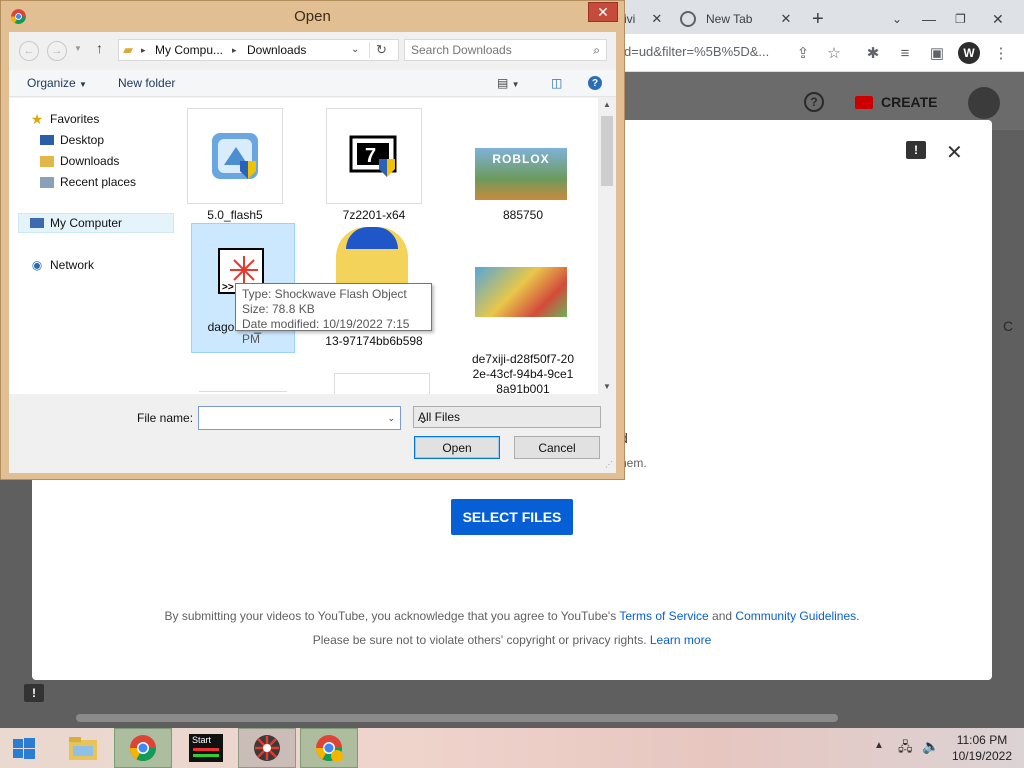 This screenshot has height=768, width=1024. What do you see at coordinates (643, 19) in the screenshot?
I see `browser-tab-partial: ivi ✕` at bounding box center [643, 19].